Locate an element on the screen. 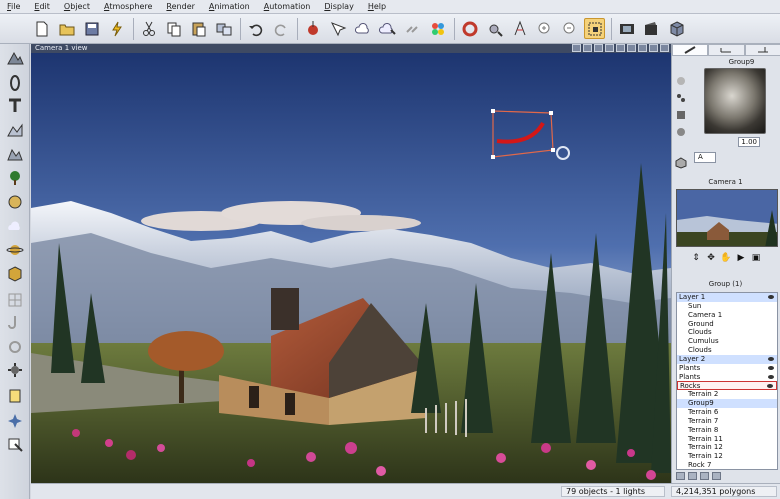 The height and width of the screenshot is (499, 780). camera-hand-icon: ✋ is located at coordinates (726, 258).